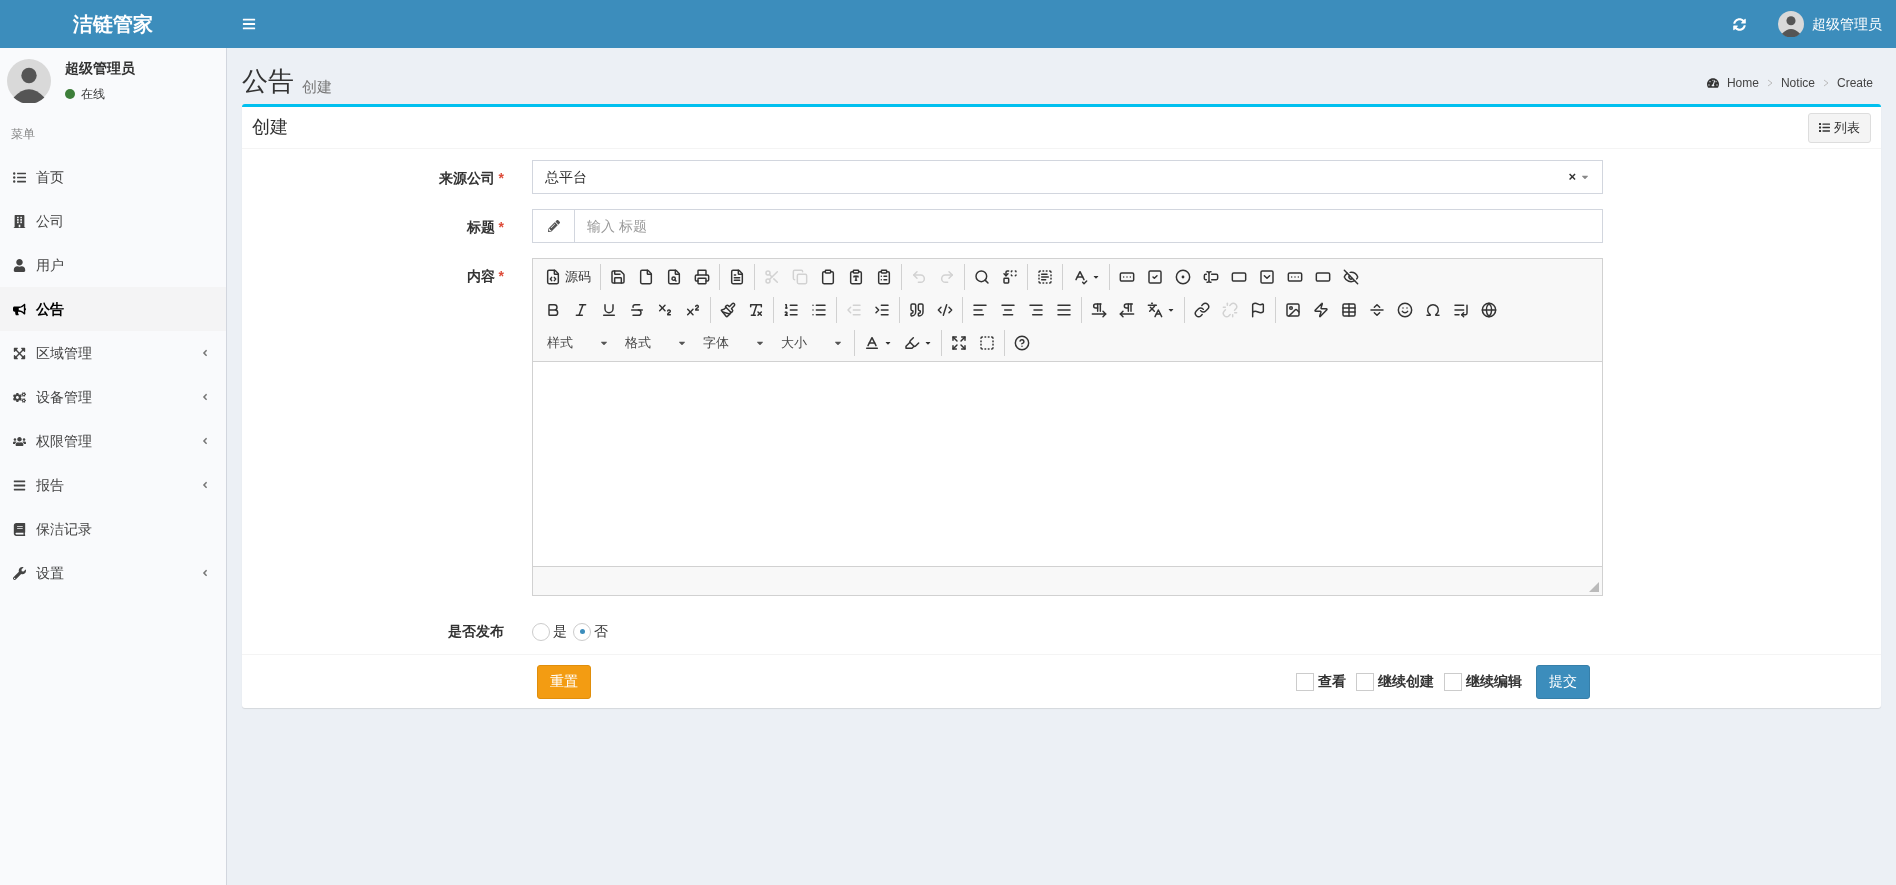 Image resolution: width=1896 pixels, height=885 pixels. I want to click on sidebar-item: 公告, so click(113, 309).